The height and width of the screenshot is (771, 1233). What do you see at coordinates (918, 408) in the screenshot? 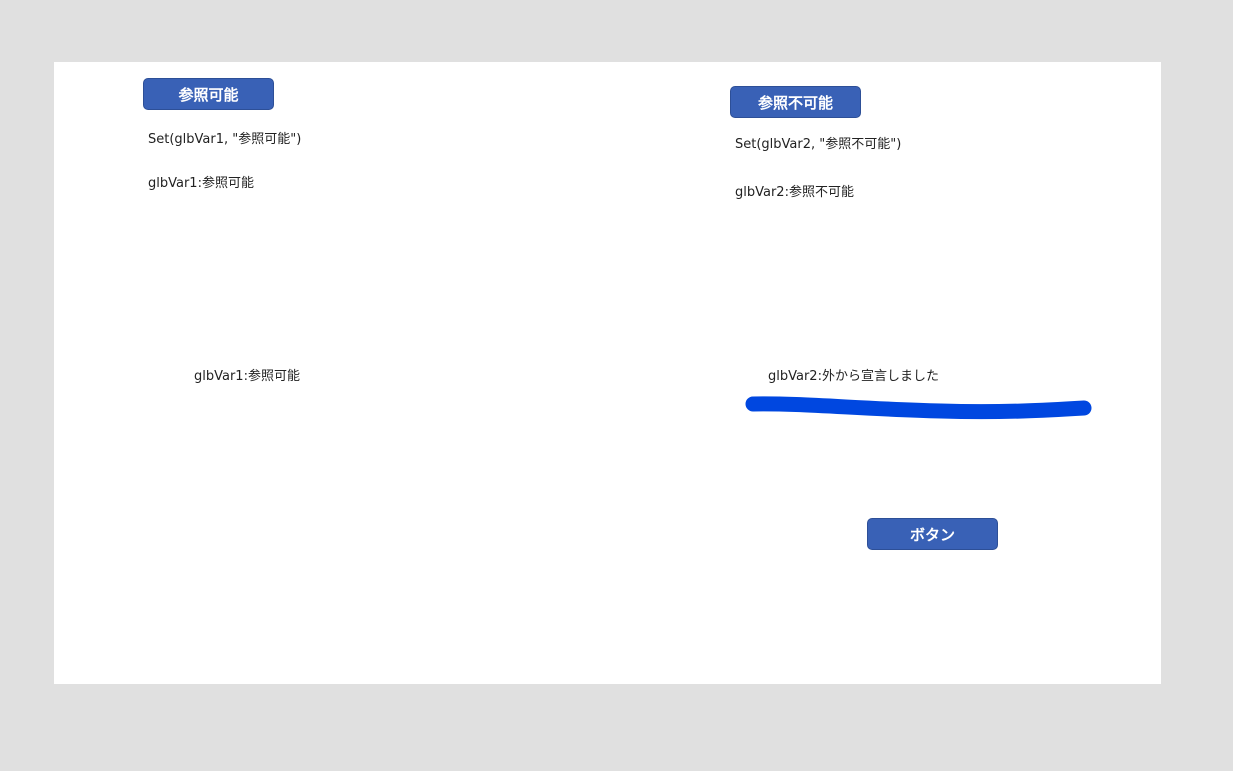
I see `pen-underline-annotation` at bounding box center [918, 408].